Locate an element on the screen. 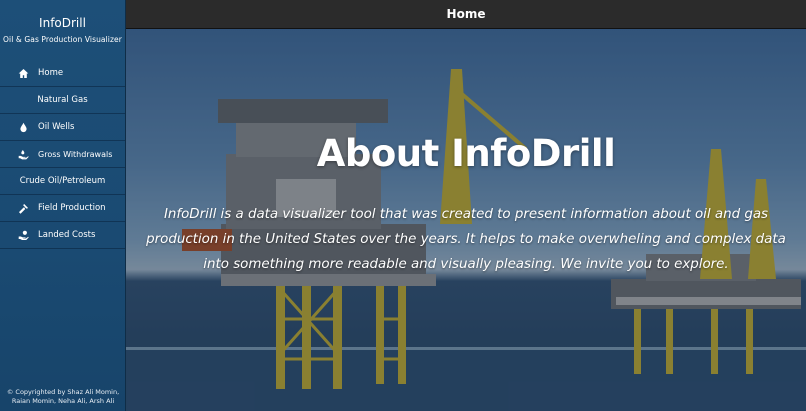 This screenshot has width=806, height=411. top-bar: Home is located at coordinates (466, 14).